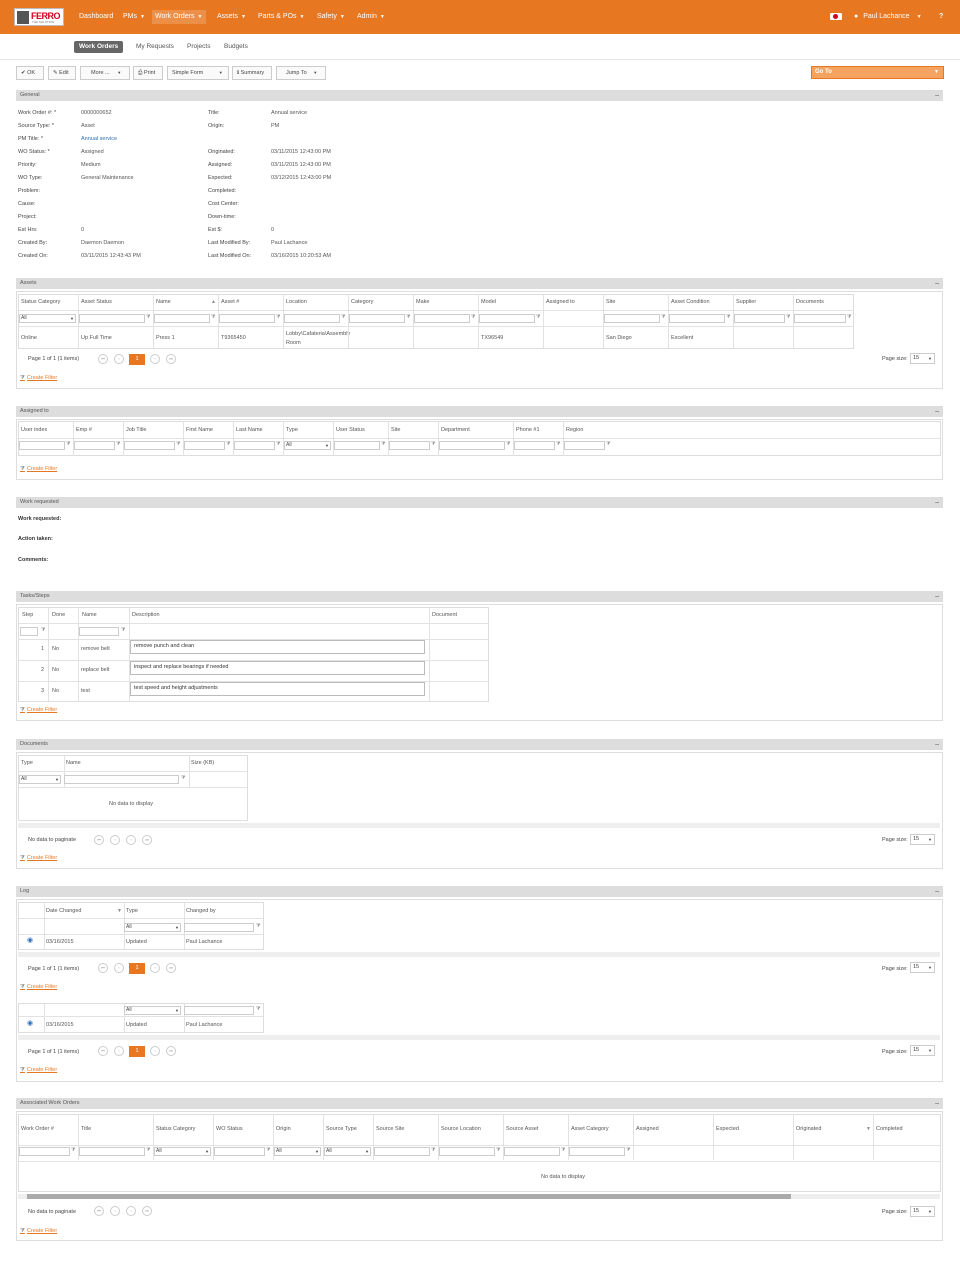 The height and width of the screenshot is (1263, 960). I want to click on go-to-dropdown: Go To ▼, so click(877, 72).